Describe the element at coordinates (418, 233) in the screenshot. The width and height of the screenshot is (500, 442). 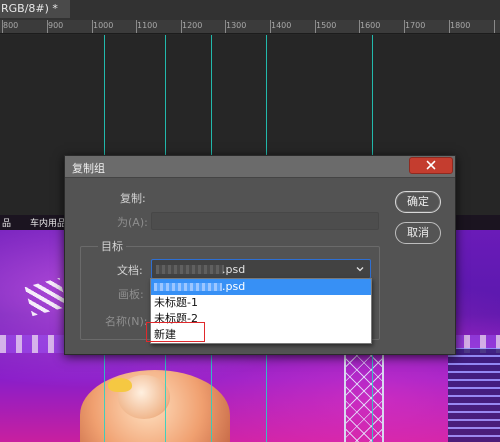
I see `cancel-button: 取消` at that location.